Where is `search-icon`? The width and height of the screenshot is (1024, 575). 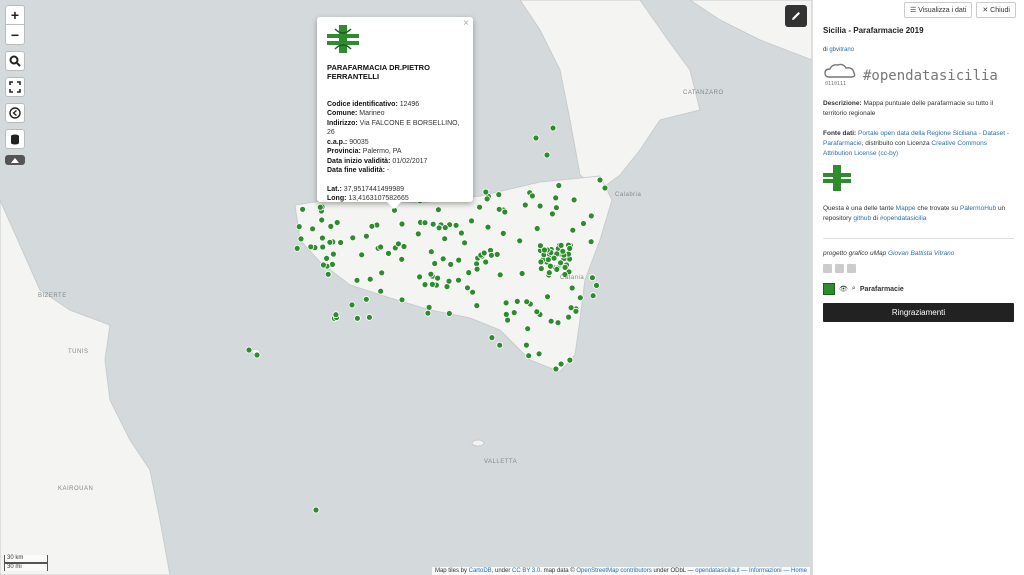 search-icon is located at coordinates (15, 61).